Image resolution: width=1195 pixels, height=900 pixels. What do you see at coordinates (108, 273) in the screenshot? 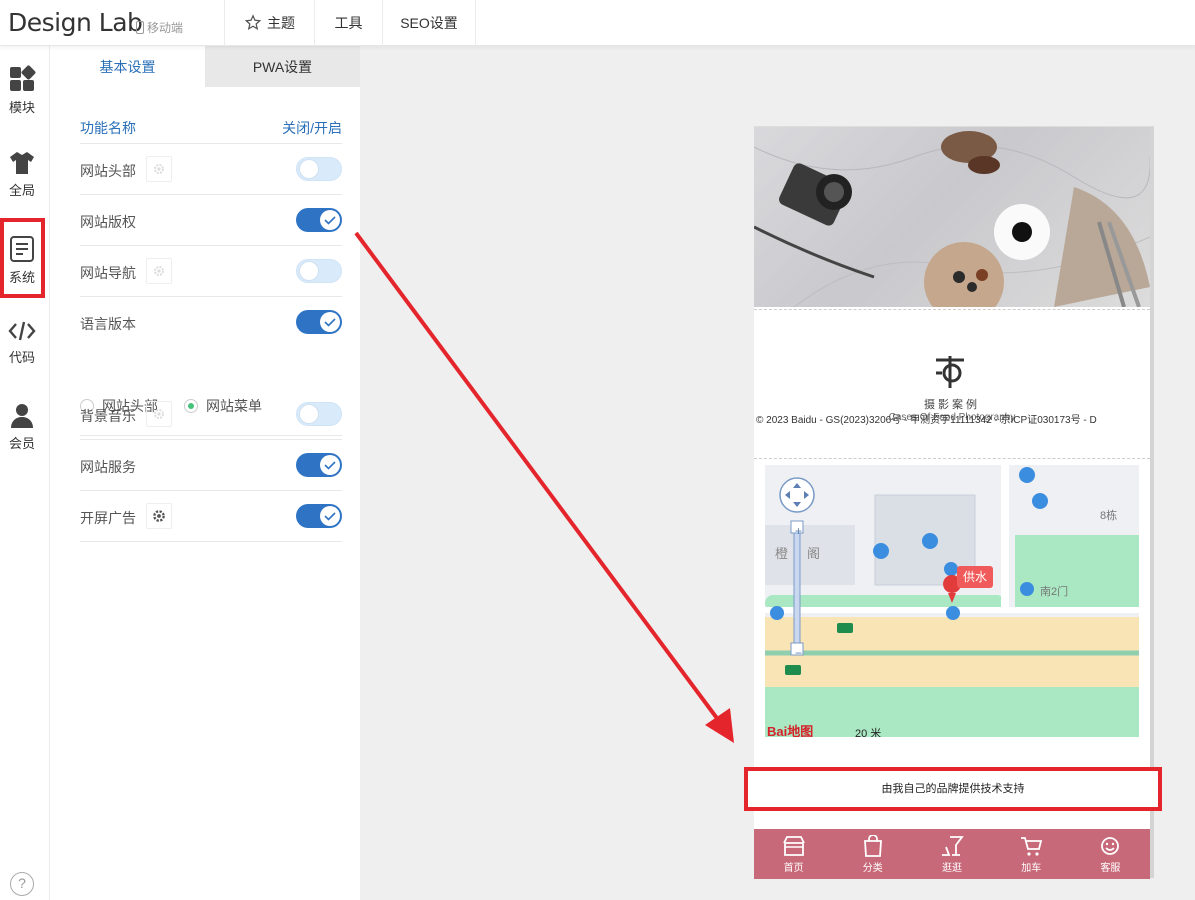
I see `setting-label: 网站导航` at bounding box center [108, 273].